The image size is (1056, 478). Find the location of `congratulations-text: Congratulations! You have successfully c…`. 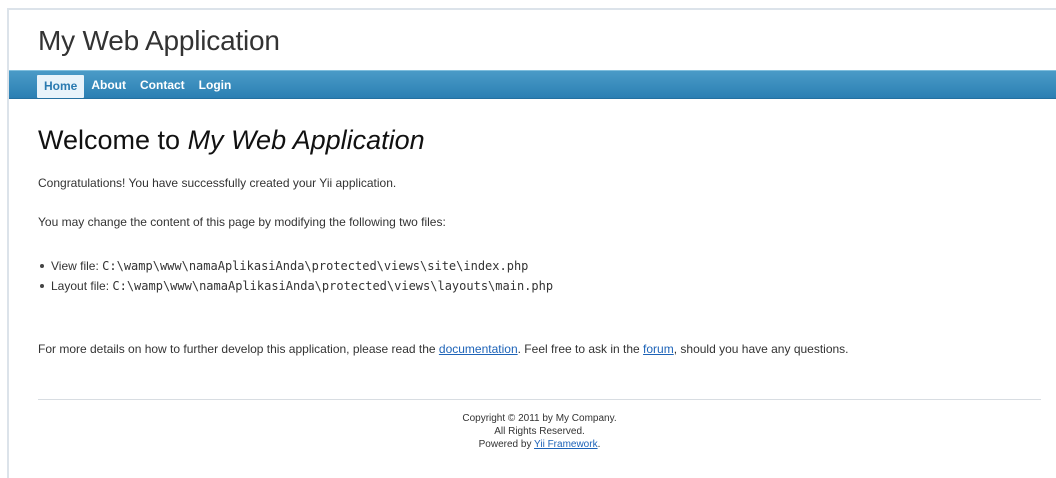

congratulations-text: Congratulations! You have successfully c… is located at coordinates (217, 183).